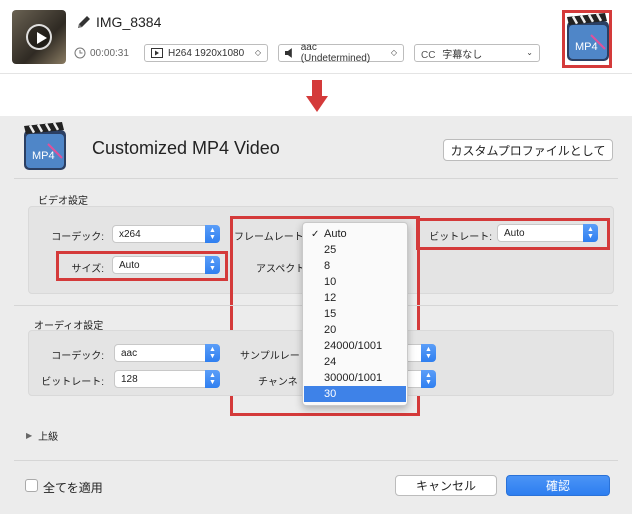  What do you see at coordinates (73, 487) in the screenshot?
I see `apply-all-label: 全てを適用` at bounding box center [73, 487].